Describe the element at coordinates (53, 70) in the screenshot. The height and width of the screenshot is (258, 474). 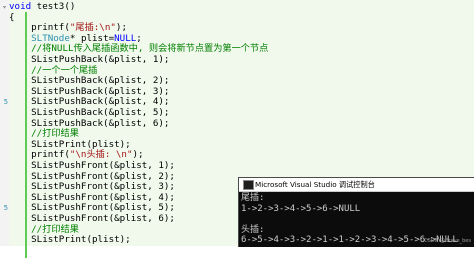
I see `code-token: //一个一个尾插` at that location.